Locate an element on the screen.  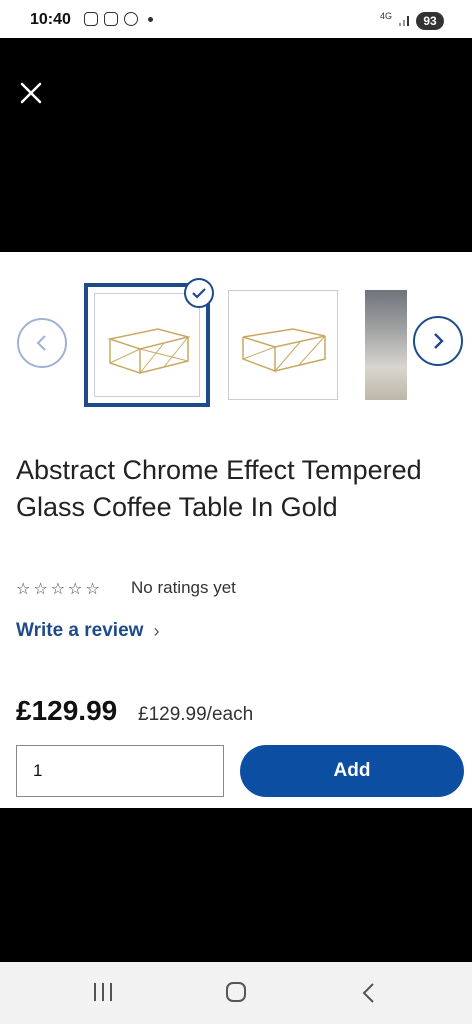
more-notifications-icon is located at coordinates (150, 19).